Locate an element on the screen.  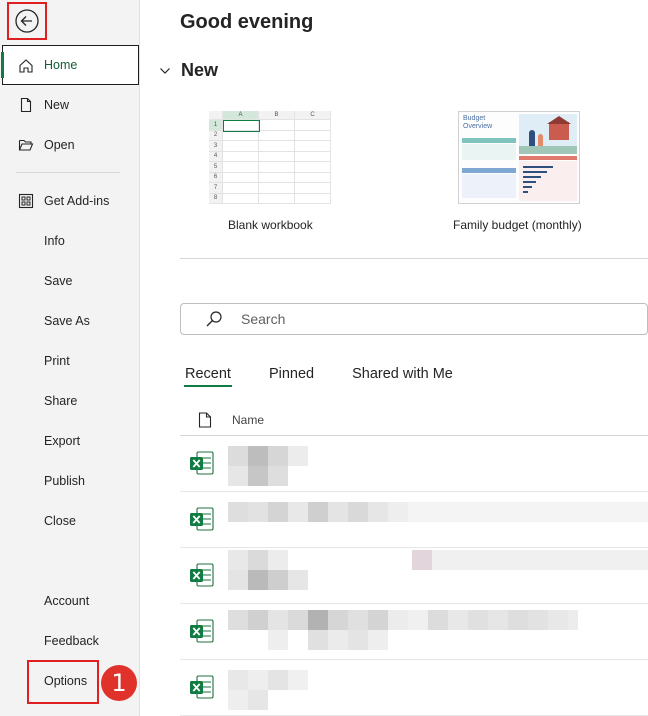
sidebar-item-feedback: Feedback is located at coordinates (70, 641).